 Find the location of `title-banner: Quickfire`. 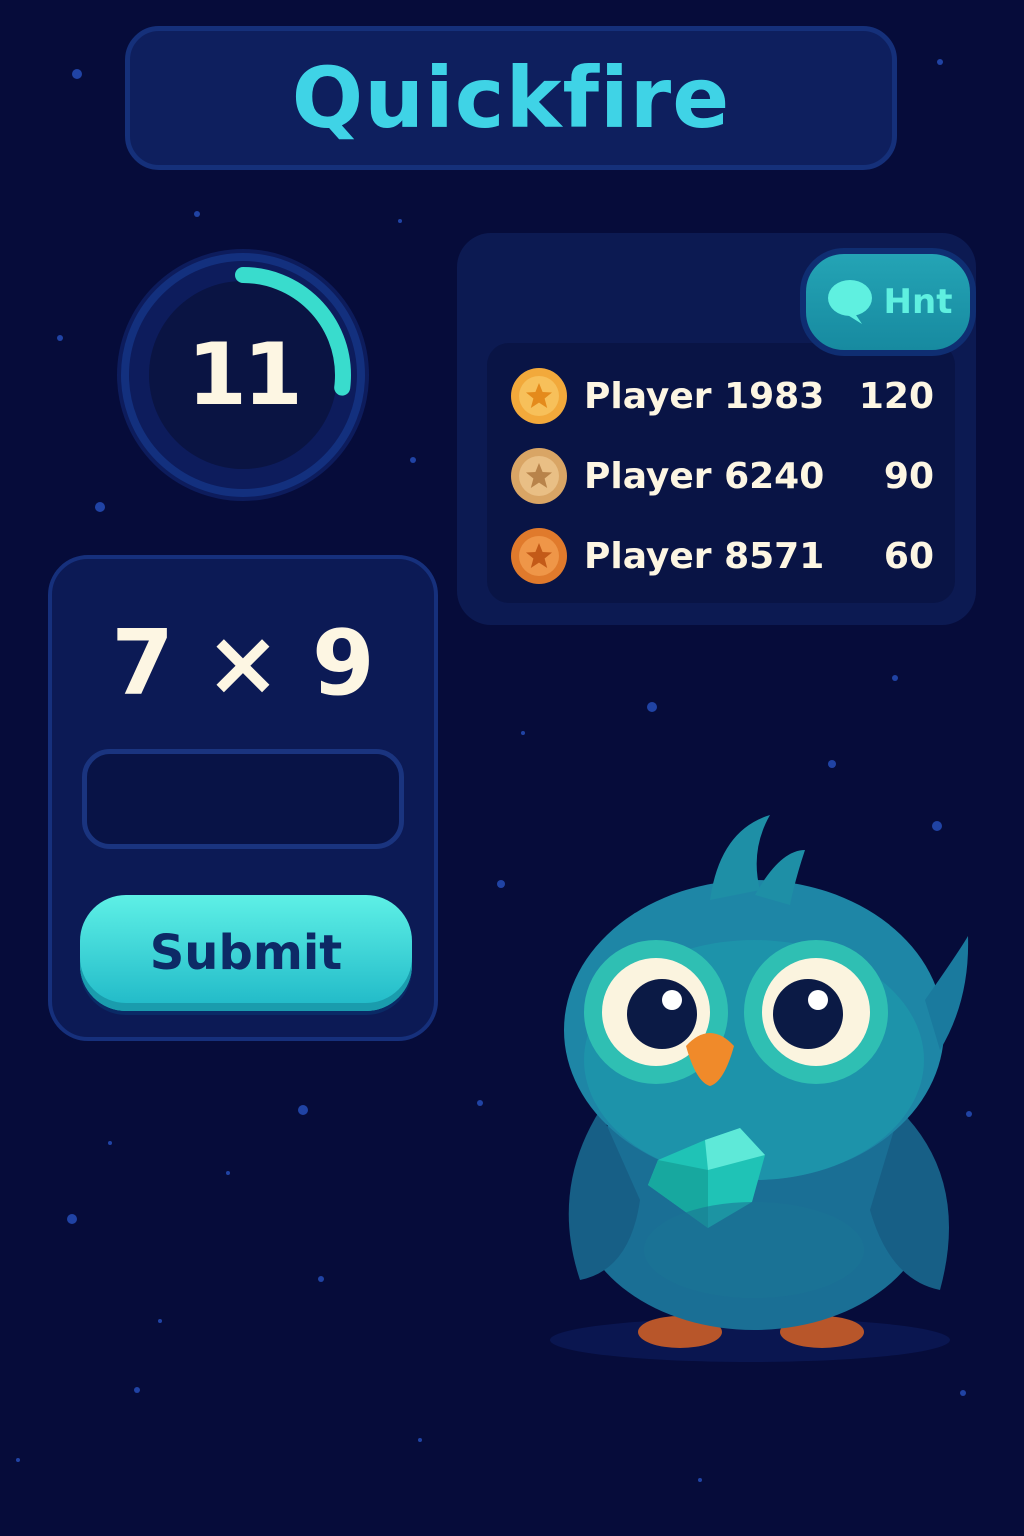

title-banner: Quickfire is located at coordinates (511, 98).